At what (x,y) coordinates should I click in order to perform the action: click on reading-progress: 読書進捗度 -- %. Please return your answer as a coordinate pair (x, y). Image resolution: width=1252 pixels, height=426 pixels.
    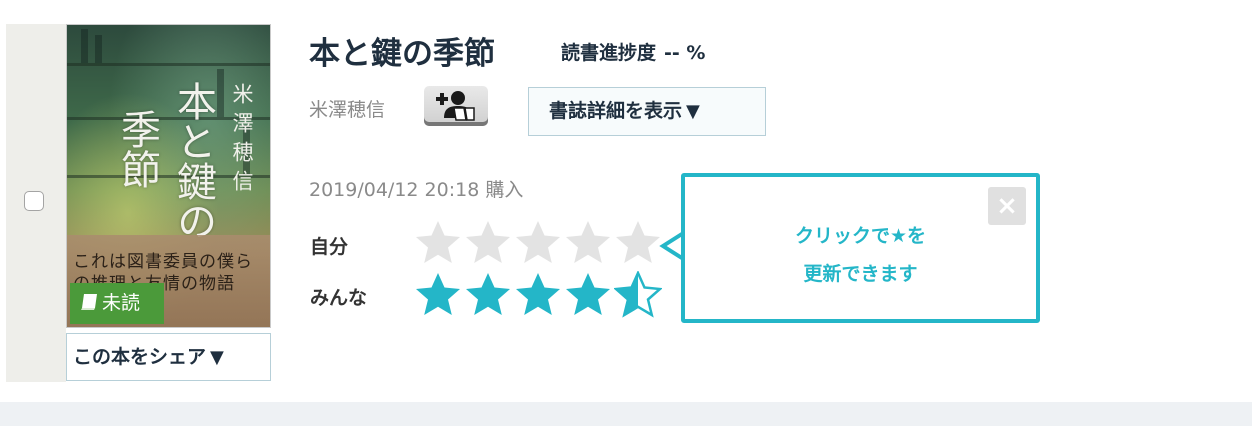
    Looking at the image, I should click on (633, 51).